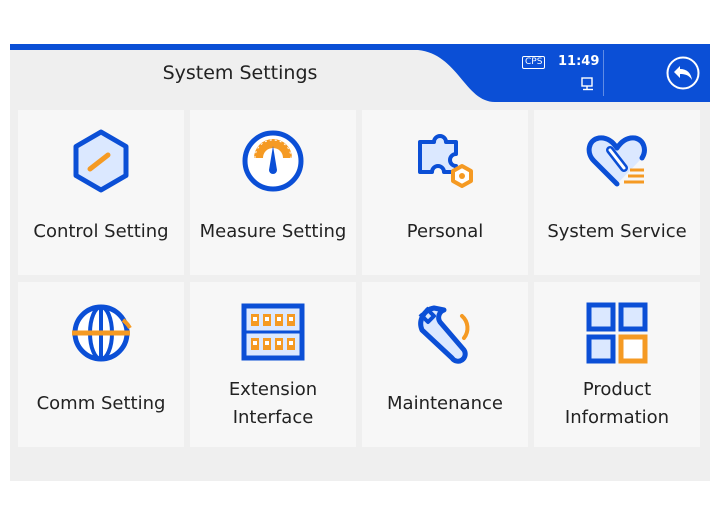 Image resolution: width=720 pixels, height=525 pixels. What do you see at coordinates (273, 231) in the screenshot?
I see `tile-label: Measure Setting` at bounding box center [273, 231].